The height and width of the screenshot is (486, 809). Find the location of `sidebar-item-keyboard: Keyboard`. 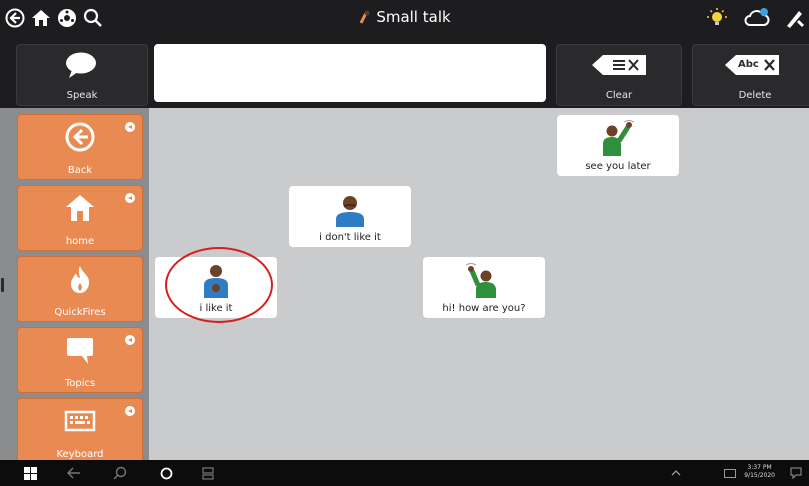

sidebar-item-keyboard: Keyboard is located at coordinates (80, 431).